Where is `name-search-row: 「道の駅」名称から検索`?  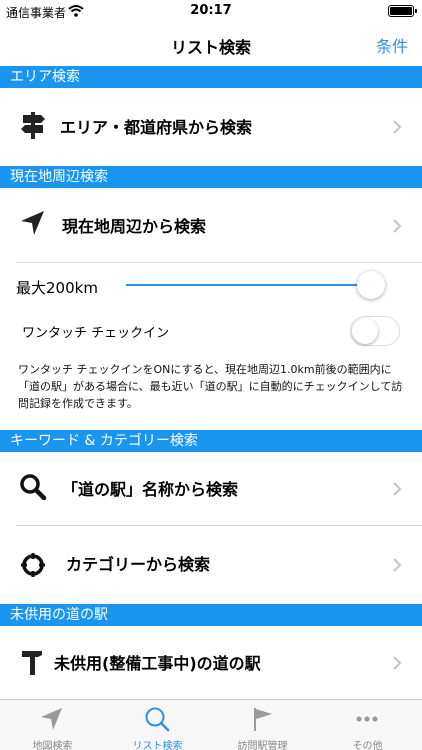 name-search-row: 「道の駅」名称から検索 is located at coordinates (211, 488).